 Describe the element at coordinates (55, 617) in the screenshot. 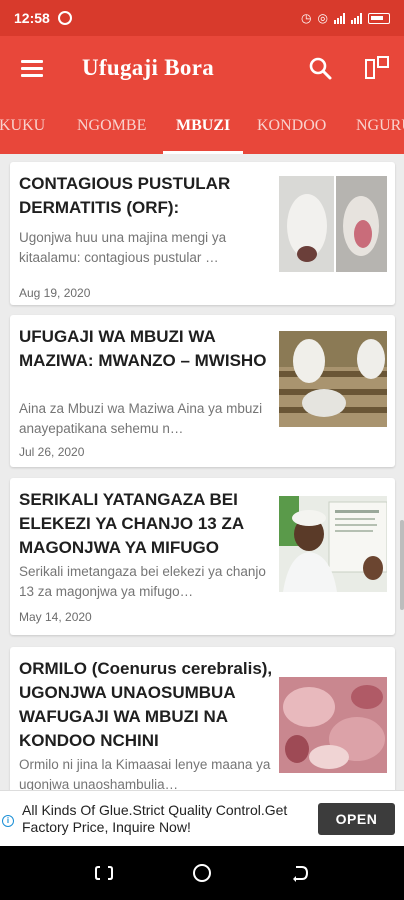

I see `article-date: May 14, 2020` at that location.